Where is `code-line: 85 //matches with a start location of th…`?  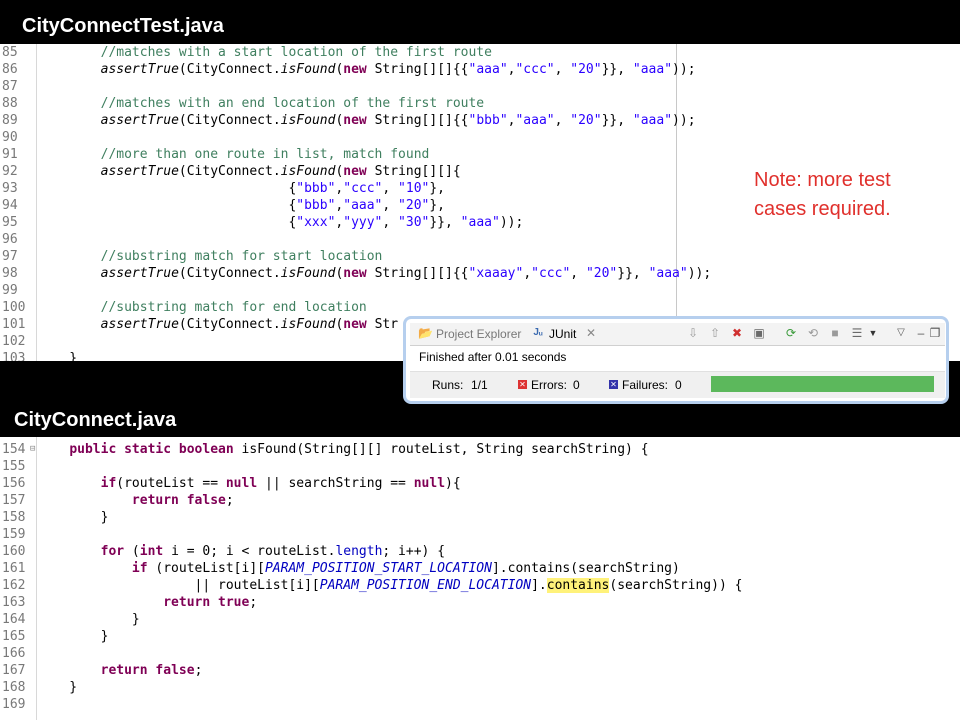
code-line: 85 //matches with a start location of th… is located at coordinates (480, 52).